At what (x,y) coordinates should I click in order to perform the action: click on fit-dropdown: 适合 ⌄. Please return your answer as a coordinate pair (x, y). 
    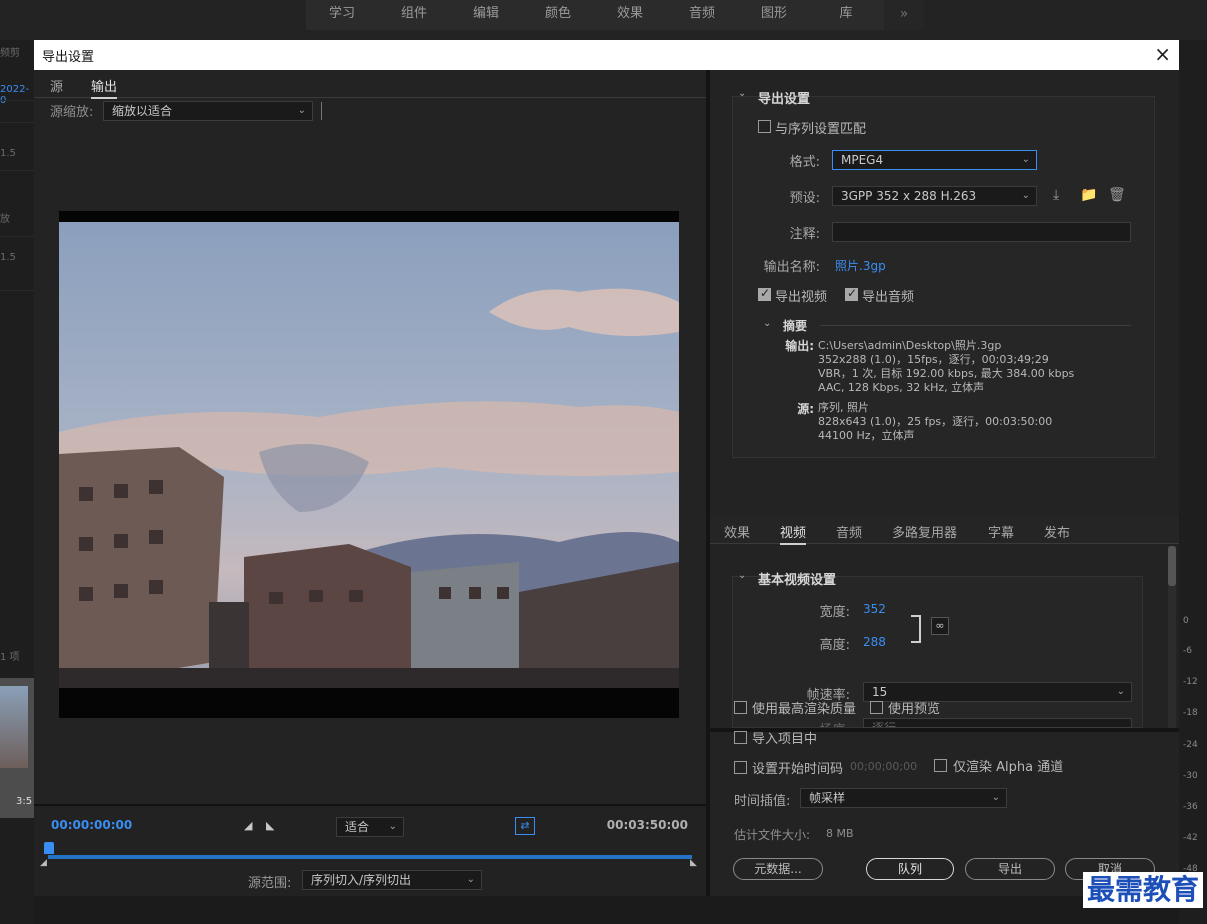
    Looking at the image, I should click on (370, 827).